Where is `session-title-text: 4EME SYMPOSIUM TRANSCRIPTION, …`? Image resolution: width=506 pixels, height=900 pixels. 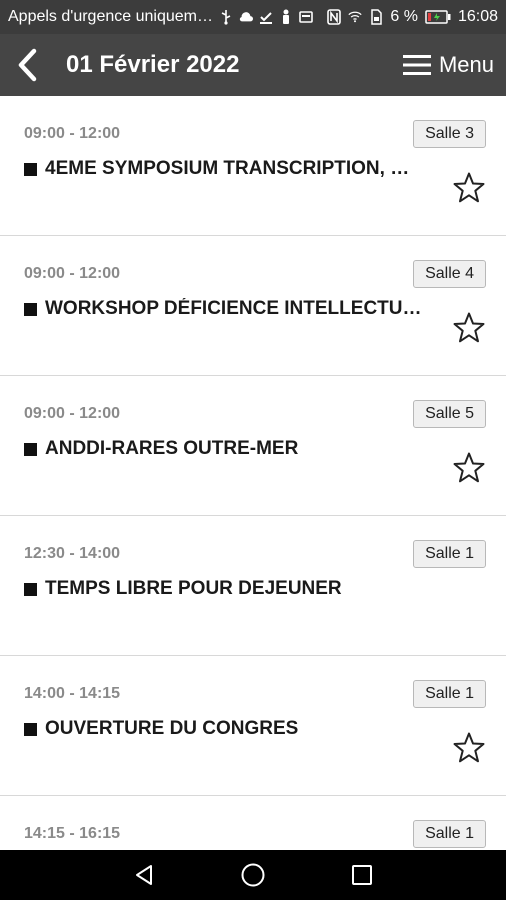
session-title-text: 4EME SYMPOSIUM TRANSCRIPTION, … is located at coordinates (227, 168).